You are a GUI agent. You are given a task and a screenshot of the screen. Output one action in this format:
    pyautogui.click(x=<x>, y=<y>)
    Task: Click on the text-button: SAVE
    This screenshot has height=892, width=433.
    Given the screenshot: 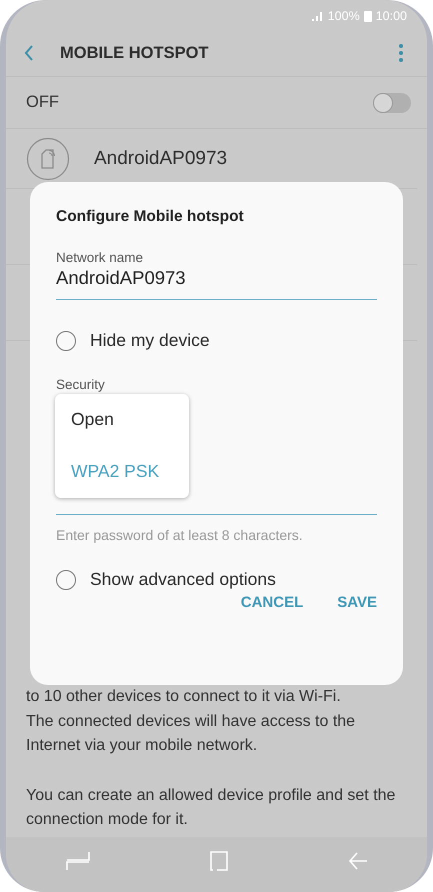 What is the action you would take?
    pyautogui.click(x=357, y=602)
    